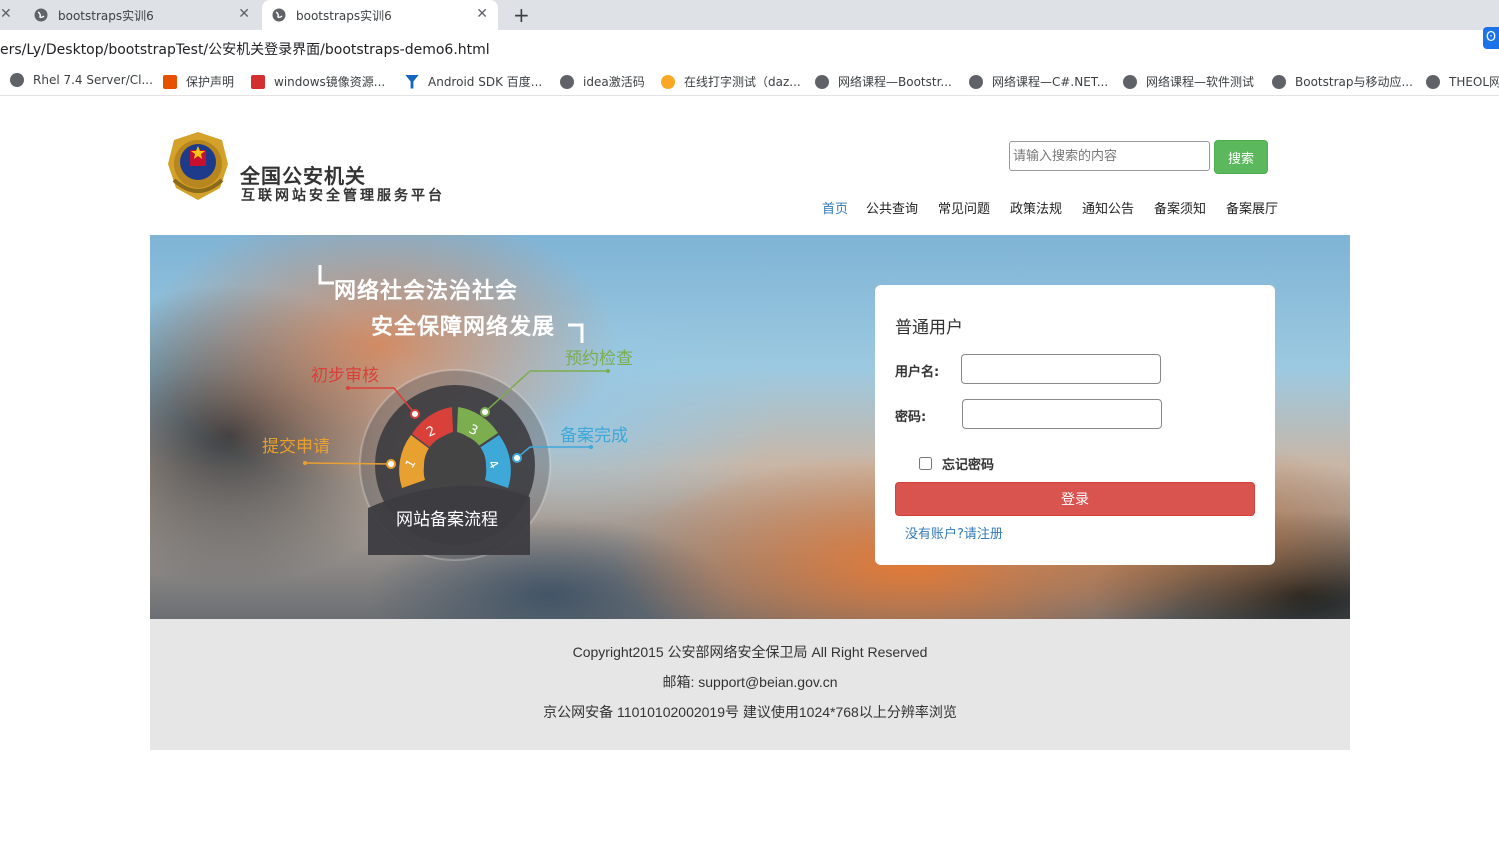 This screenshot has height=862, width=1499. I want to click on nav-item-faq: 常见问题, so click(970, 207).